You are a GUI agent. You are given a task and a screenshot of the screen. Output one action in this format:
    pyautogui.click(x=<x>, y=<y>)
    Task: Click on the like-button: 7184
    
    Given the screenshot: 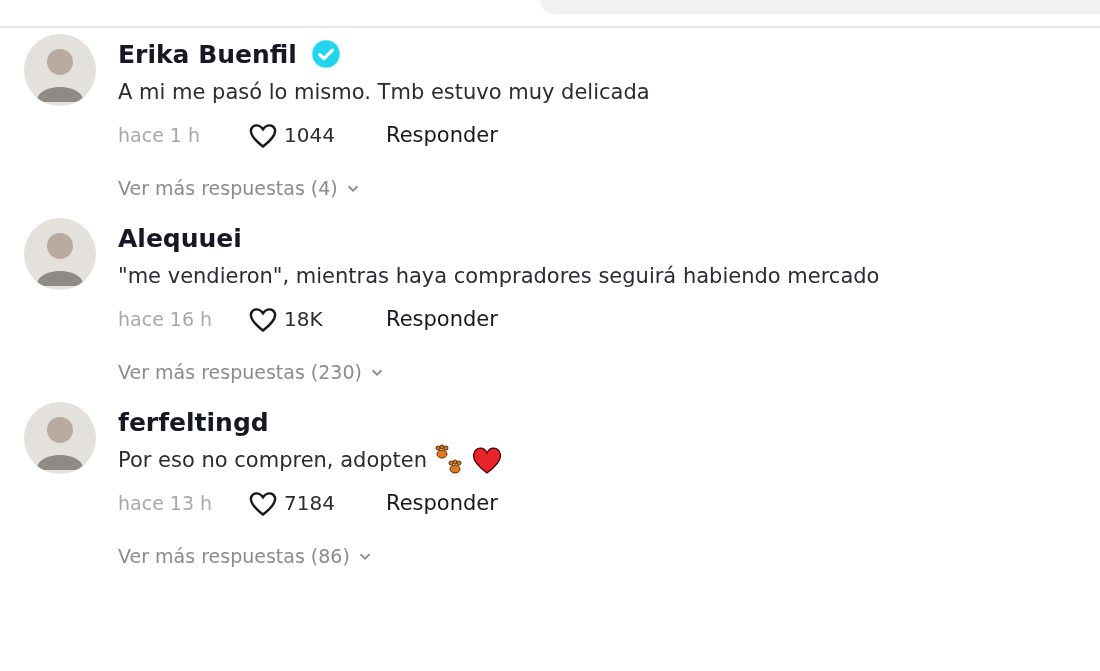 What is the action you would take?
    pyautogui.click(x=317, y=503)
    